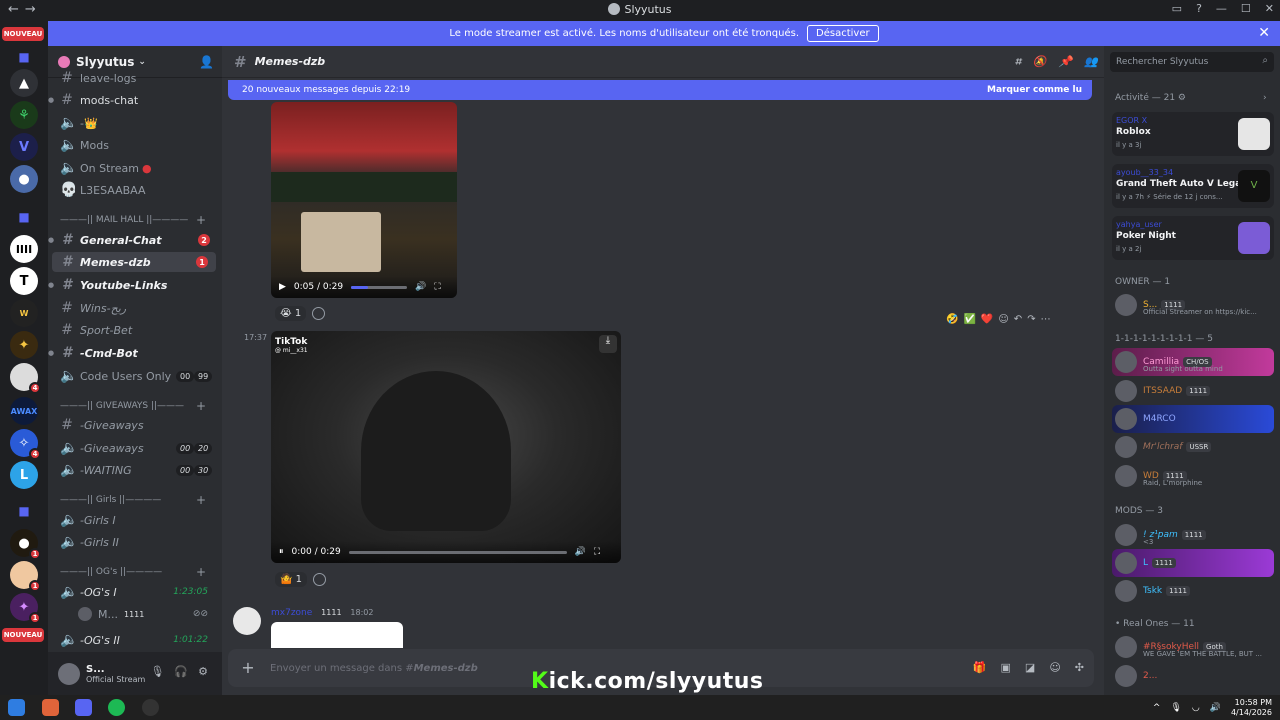  Describe the element at coordinates (364, 200) in the screenshot. I see `video-player: ▶ 0:05 / 0:29 🔊 ⛶` at that location.